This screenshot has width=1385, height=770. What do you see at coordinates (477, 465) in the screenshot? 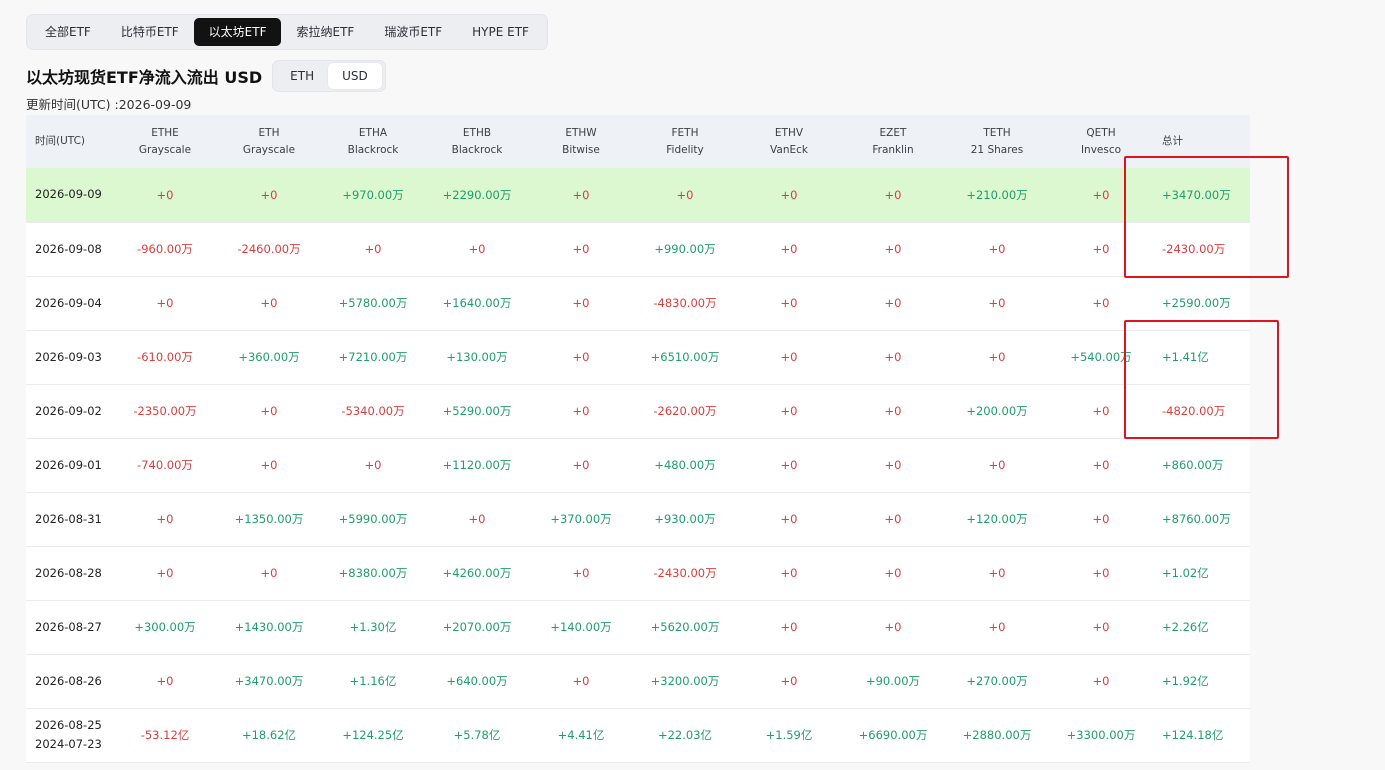
I see `cell-ethb: +1120.00万` at bounding box center [477, 465].